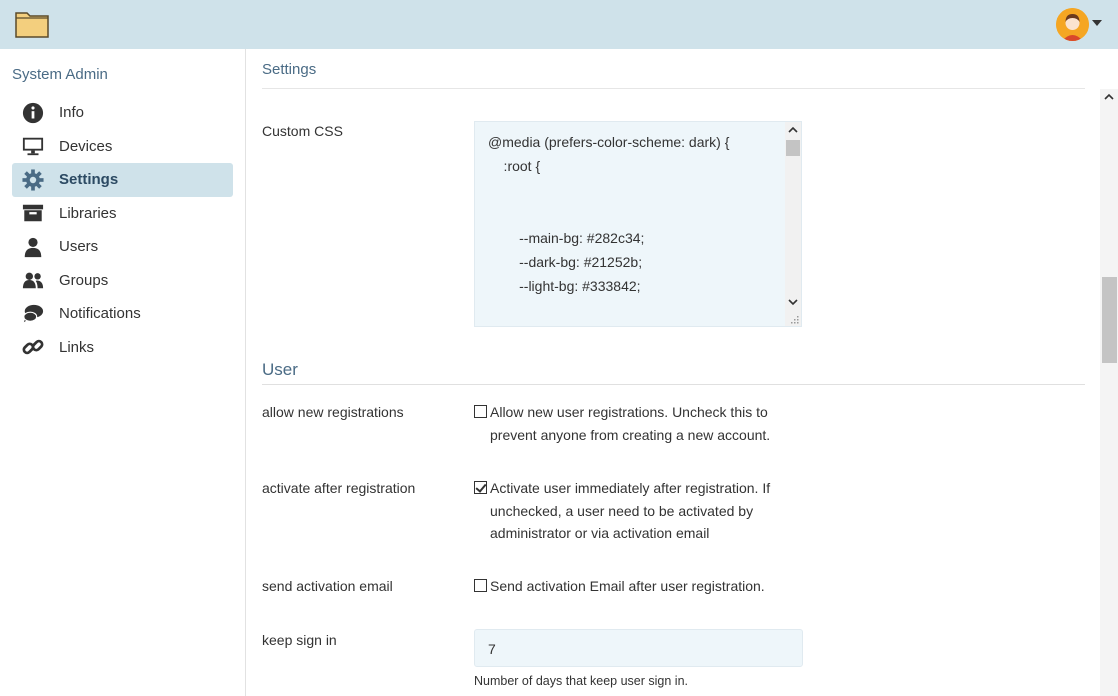 Image resolution: width=1118 pixels, height=696 pixels. I want to click on users-icon, so click(33, 280).